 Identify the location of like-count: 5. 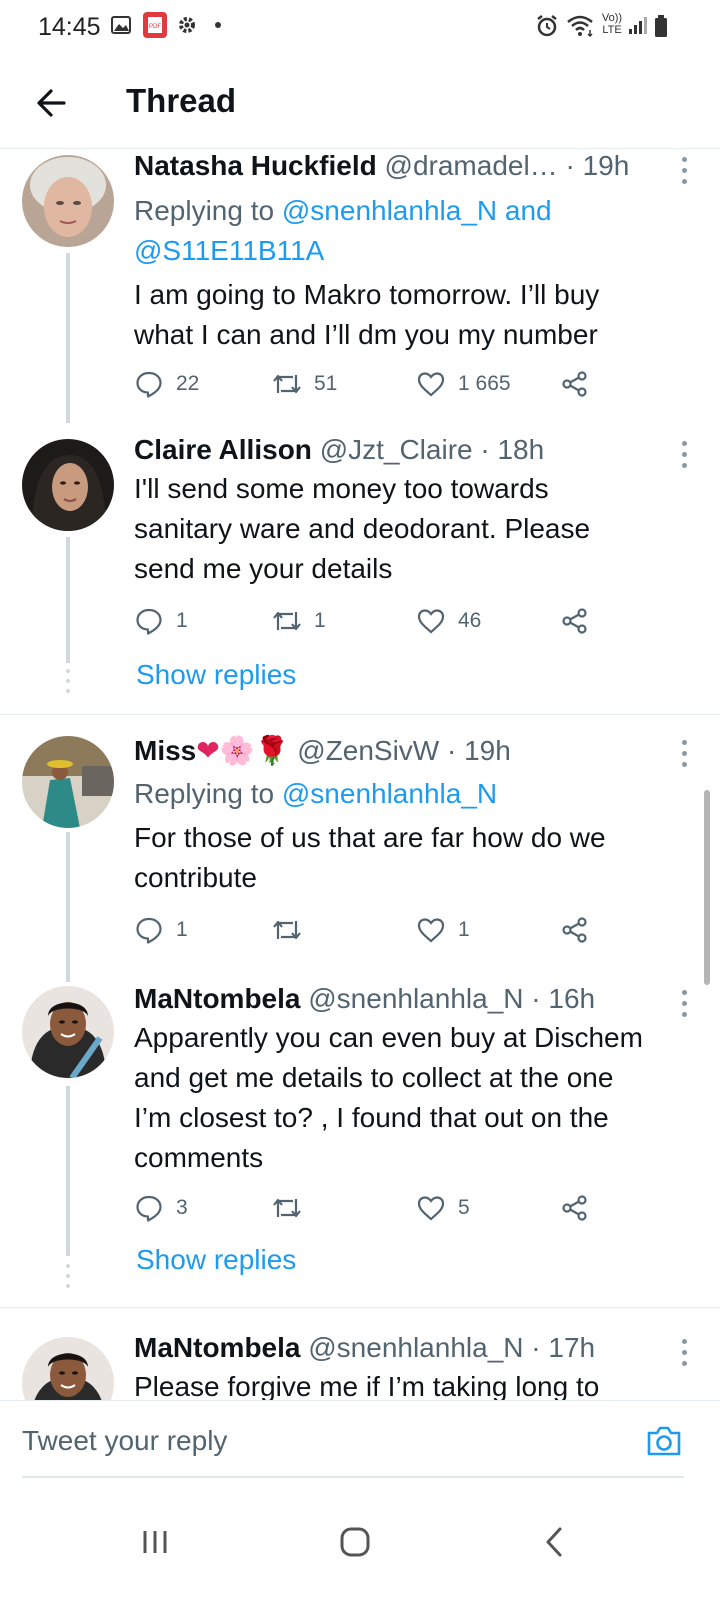
(464, 1207).